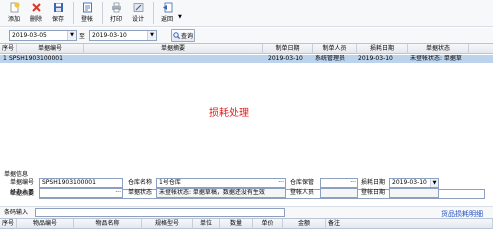 The width and height of the screenshot is (493, 240). I want to click on date-range-to-label: 至, so click(82, 36).